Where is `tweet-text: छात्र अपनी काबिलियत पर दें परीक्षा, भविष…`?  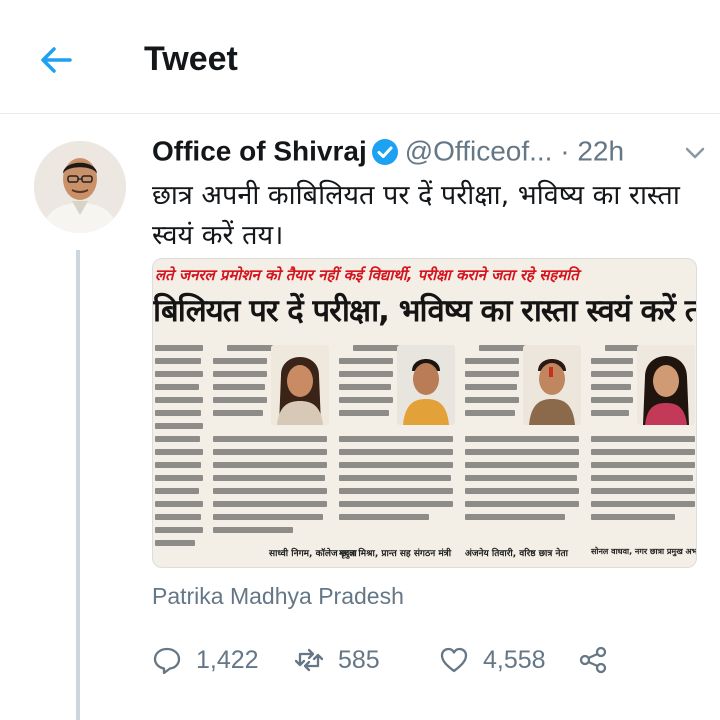 tweet-text: छात्र अपनी काबिलियत पर दें परीक्षा, भविष… is located at coordinates (416, 215).